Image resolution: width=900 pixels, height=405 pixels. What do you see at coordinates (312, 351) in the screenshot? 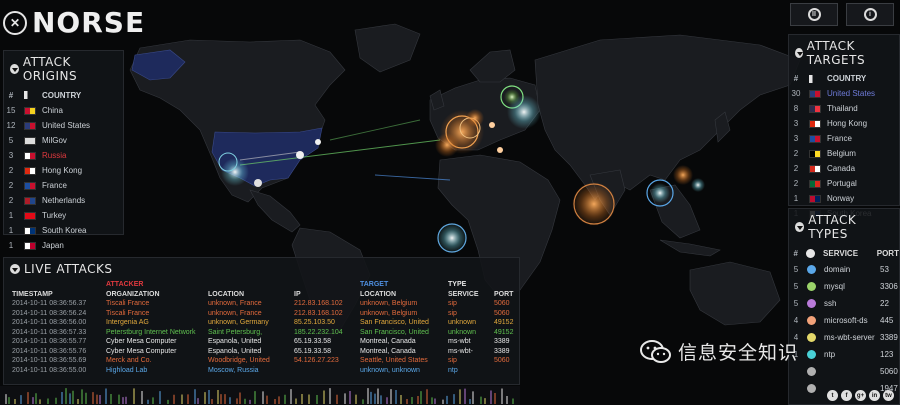
I see `ip-cell: 65.19.33.58` at bounding box center [312, 351].